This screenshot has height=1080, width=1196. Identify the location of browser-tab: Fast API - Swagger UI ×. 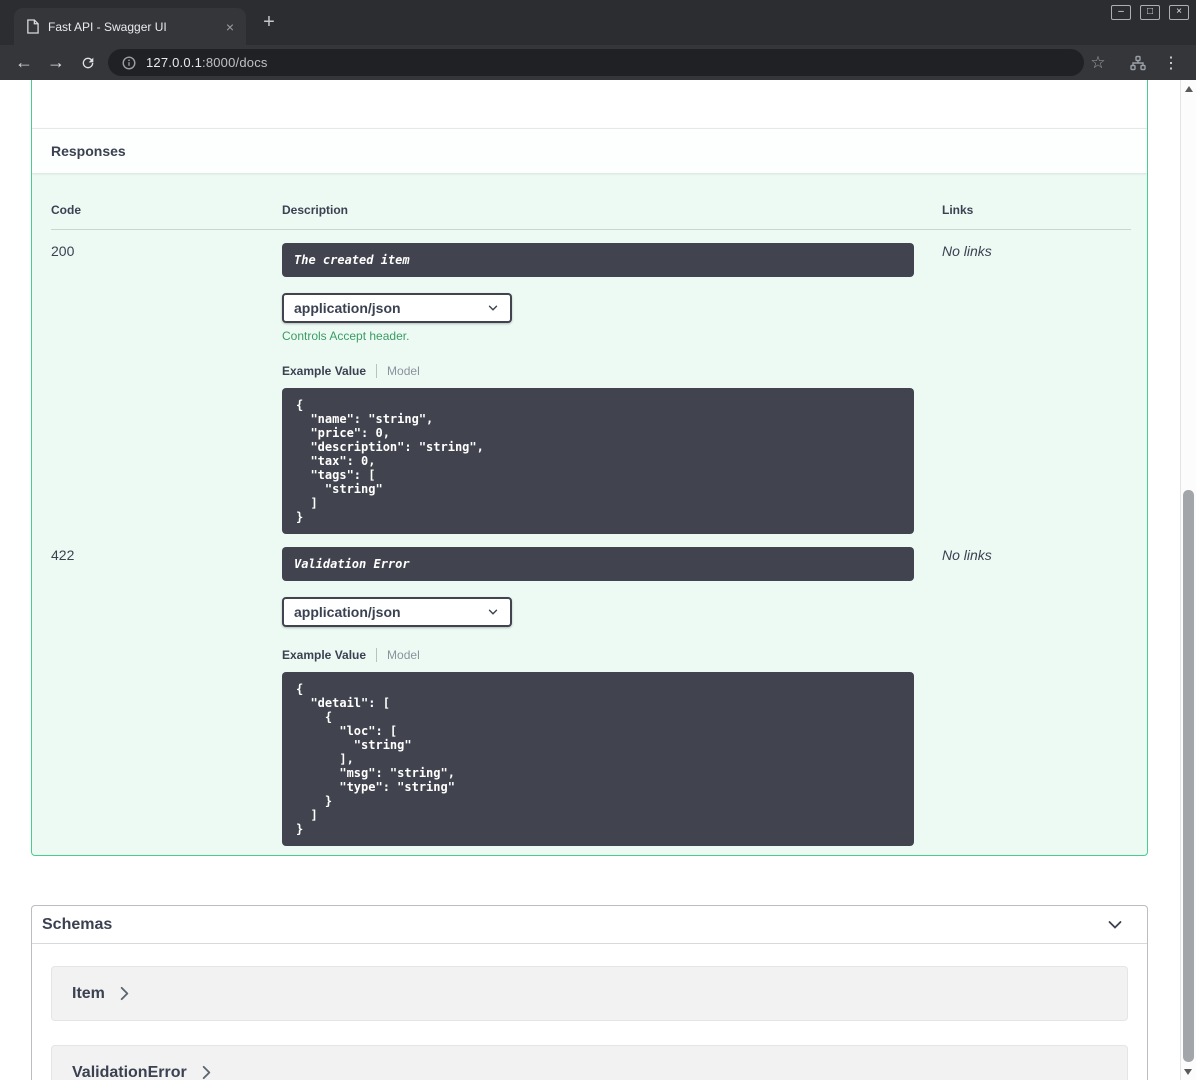
(130, 26).